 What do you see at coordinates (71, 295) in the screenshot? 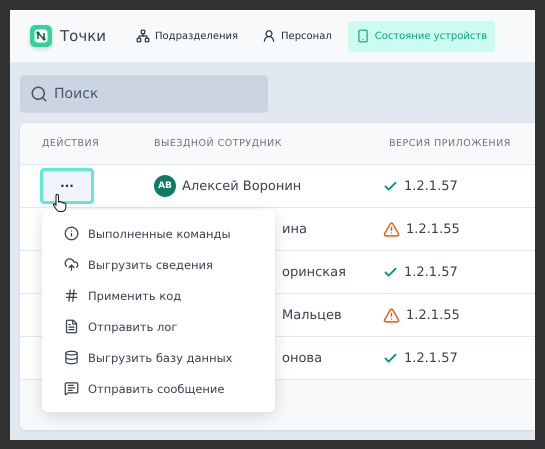
I see `hash-icon` at bounding box center [71, 295].